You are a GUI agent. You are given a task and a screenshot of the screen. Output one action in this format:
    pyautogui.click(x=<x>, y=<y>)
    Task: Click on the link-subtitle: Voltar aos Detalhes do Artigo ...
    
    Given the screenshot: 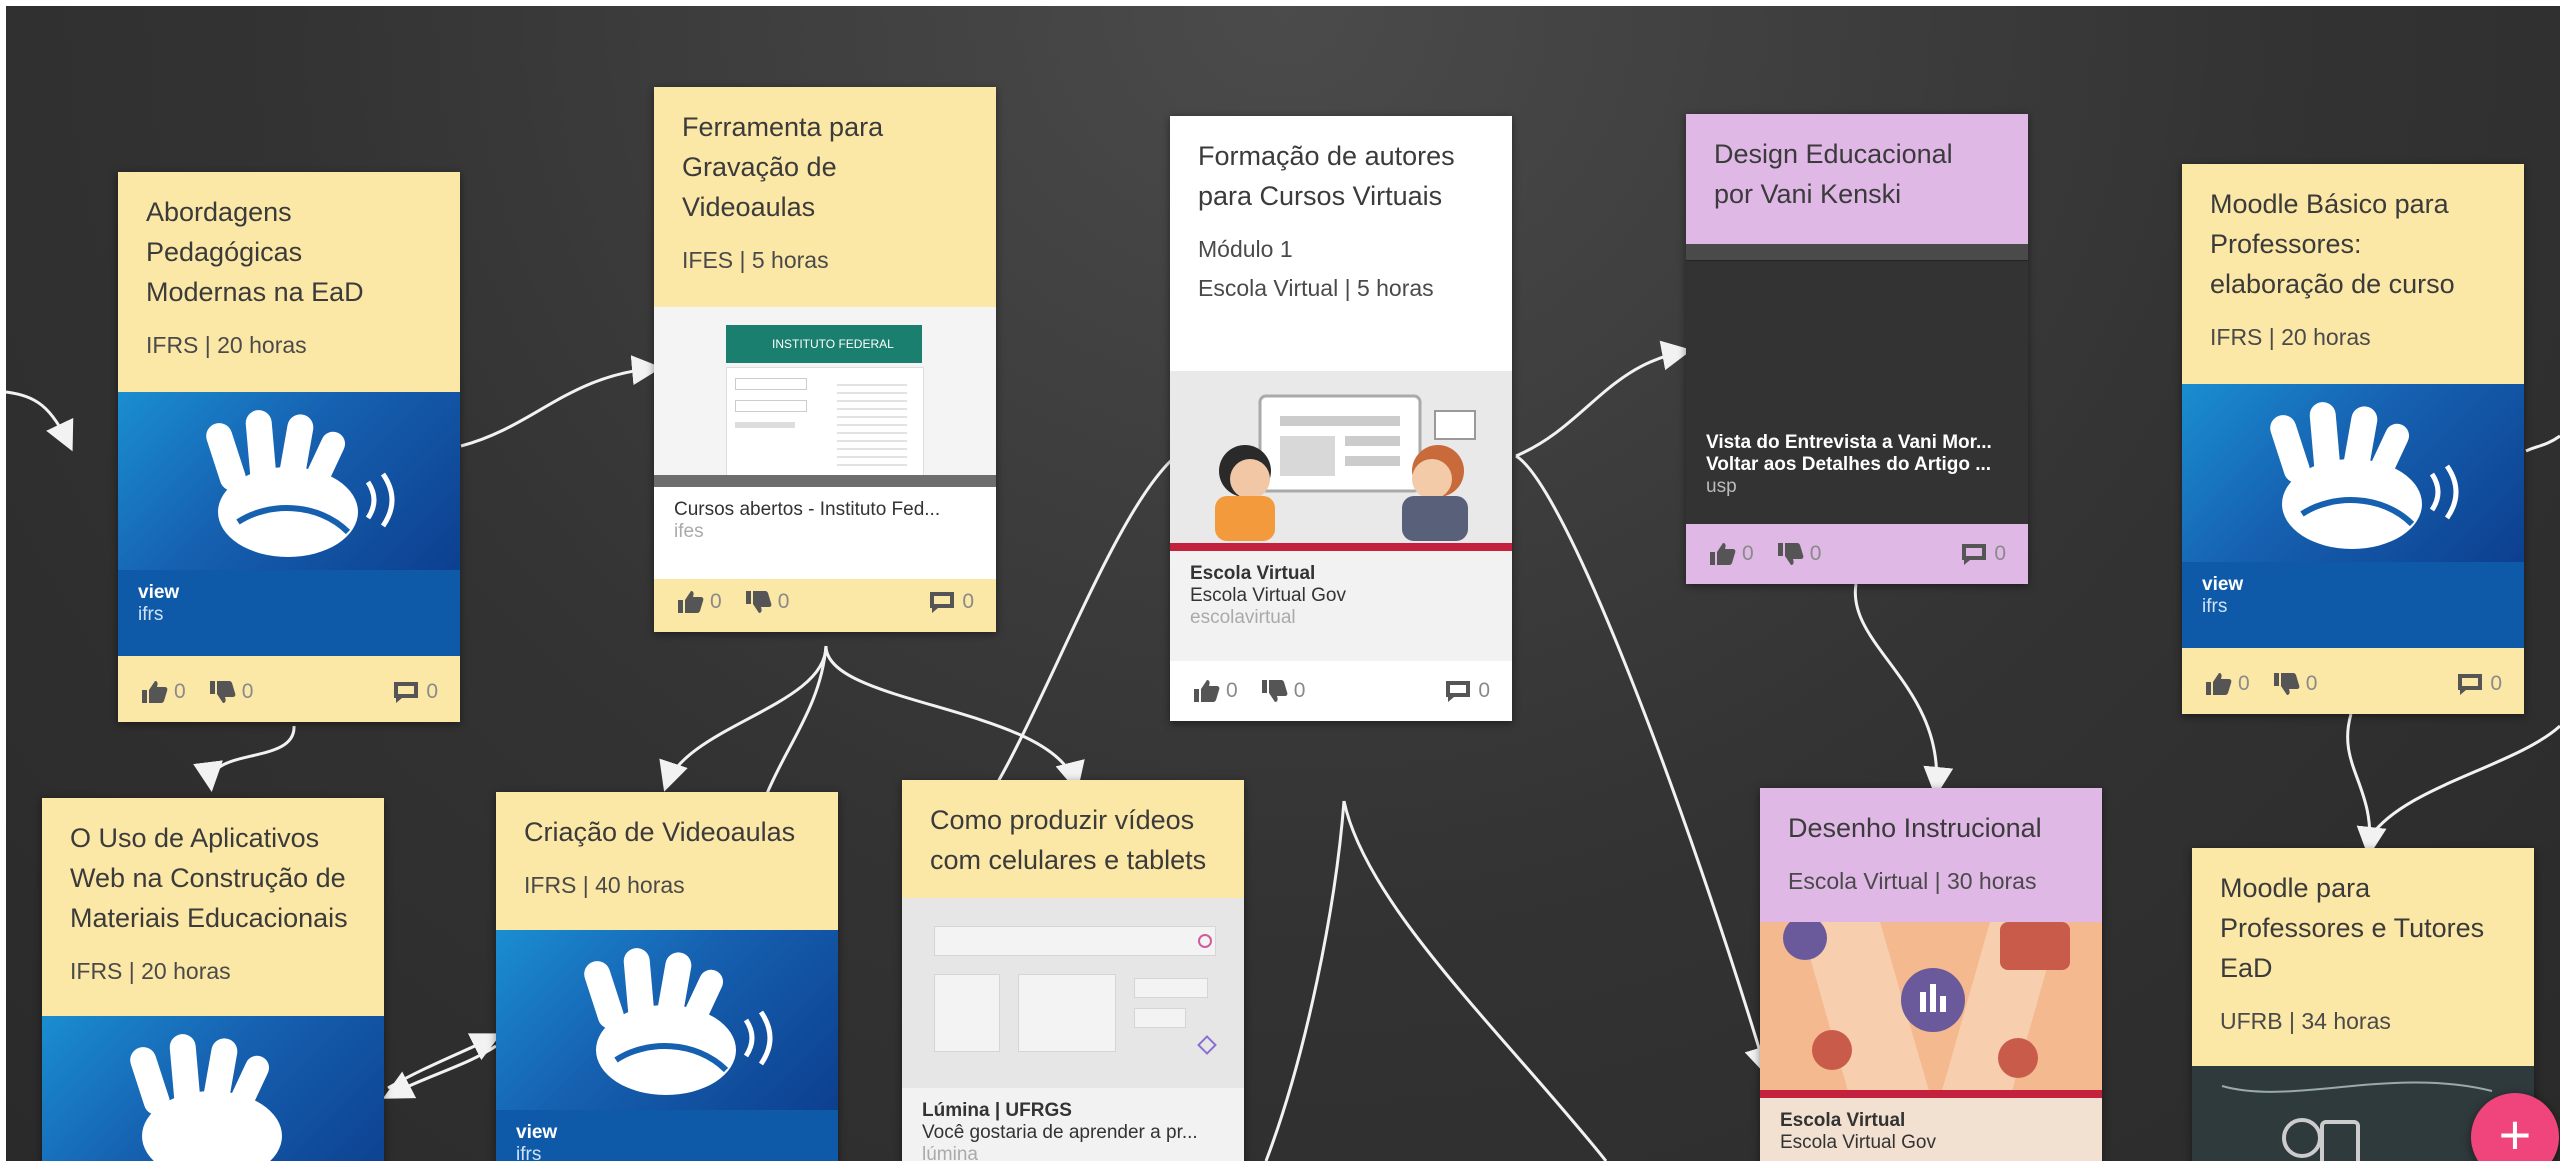 What is the action you would take?
    pyautogui.click(x=1849, y=464)
    